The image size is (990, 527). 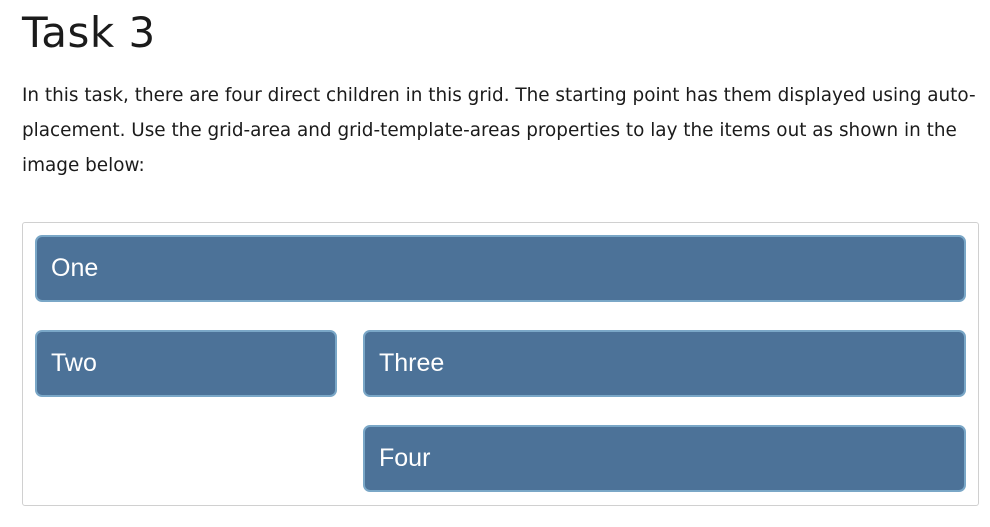 What do you see at coordinates (186, 363) in the screenshot?
I see `grid-item-two: Two` at bounding box center [186, 363].